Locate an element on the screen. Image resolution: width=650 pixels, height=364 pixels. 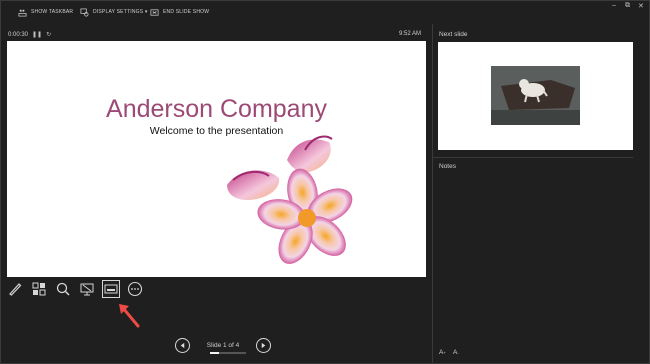
slide-counter-label: Slide 1 of 4 is located at coordinates (223, 345).